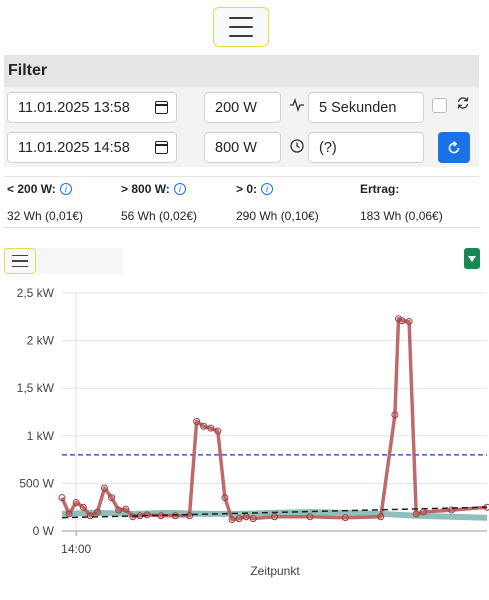 Image resolution: width=489 pixels, height=600 pixels. Describe the element at coordinates (36, 388) in the screenshot. I see `y-tick-label: 1,5 kW` at that location.